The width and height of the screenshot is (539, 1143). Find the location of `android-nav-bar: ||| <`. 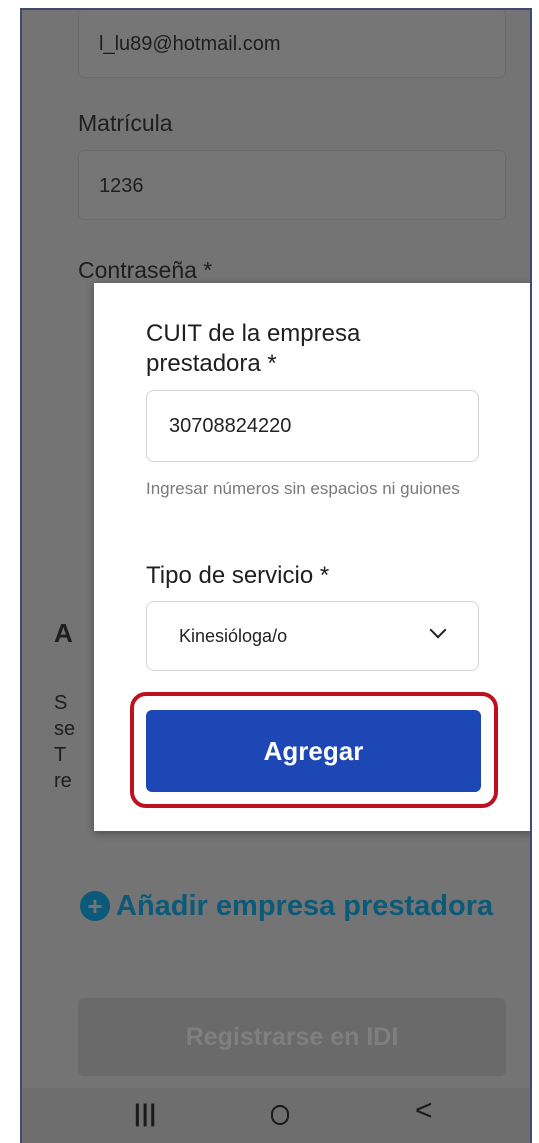

android-nav-bar: ||| < is located at coordinates (276, 1115).